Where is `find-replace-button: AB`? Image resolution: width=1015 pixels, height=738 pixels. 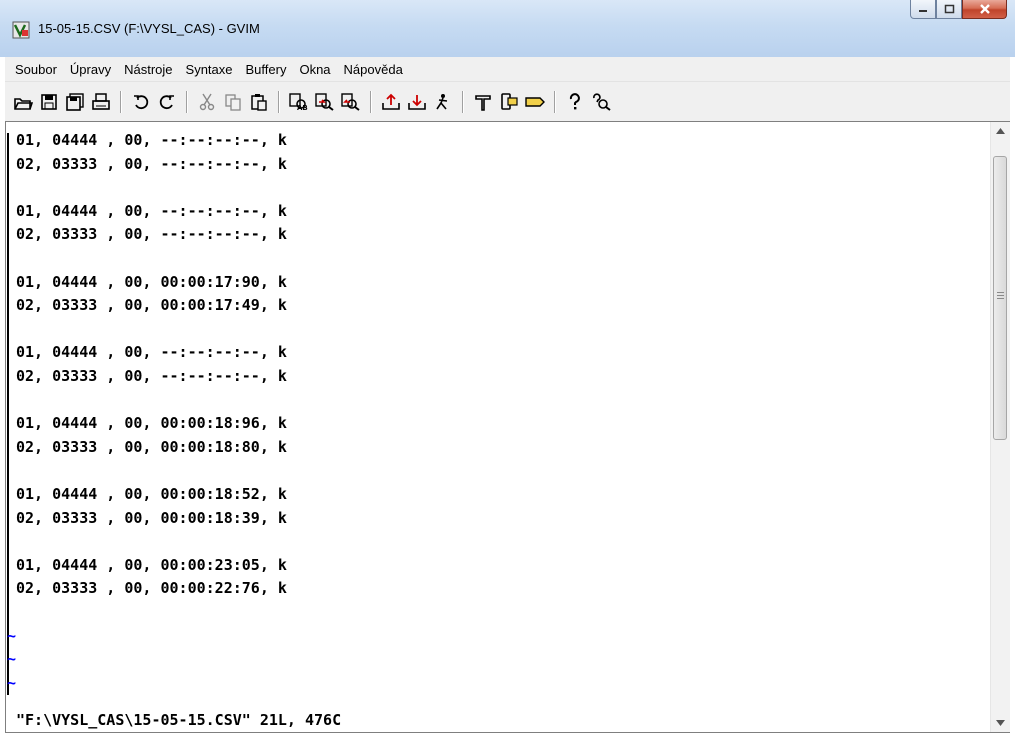 find-replace-button: AB is located at coordinates (299, 102).